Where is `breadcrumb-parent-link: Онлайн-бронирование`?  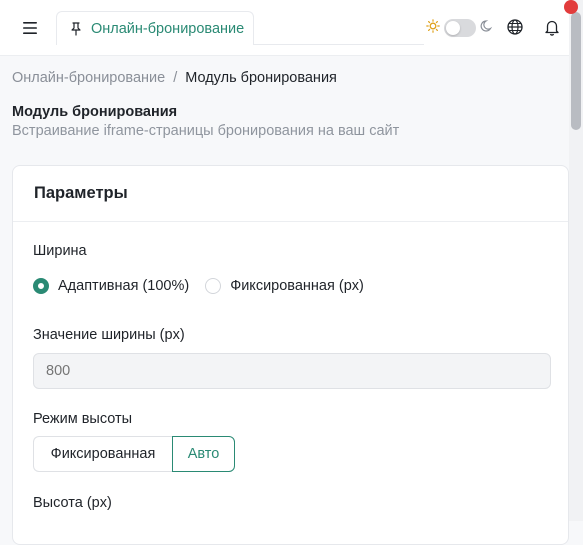 breadcrumb-parent-link: Онлайн-бронирование is located at coordinates (88, 78).